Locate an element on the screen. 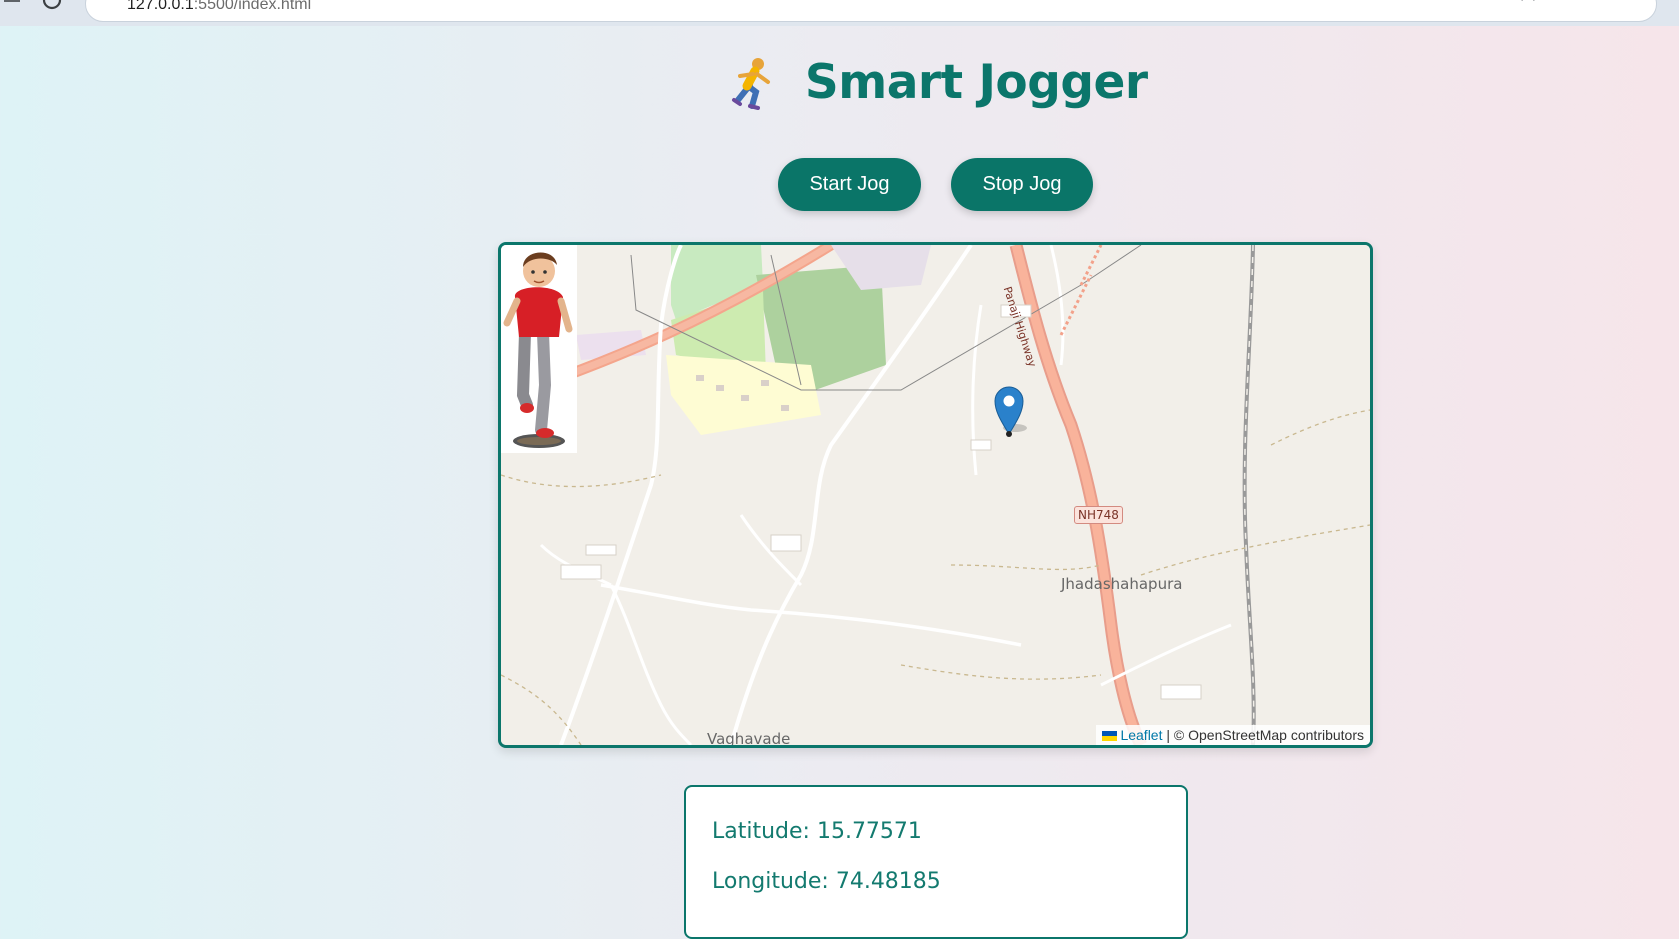 The image size is (1679, 939). site-info-icon is located at coordinates (113, 0).